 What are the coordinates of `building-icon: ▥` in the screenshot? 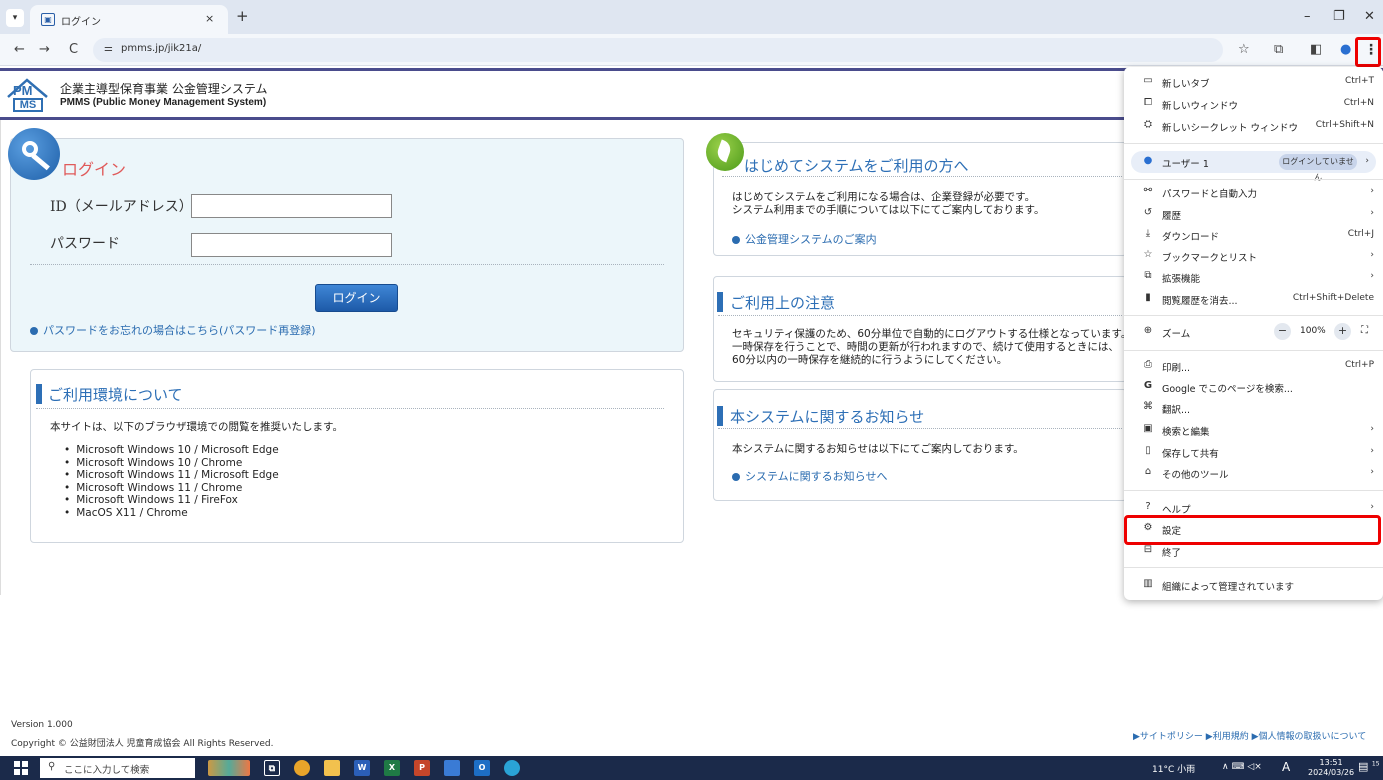 It's located at (1148, 583).